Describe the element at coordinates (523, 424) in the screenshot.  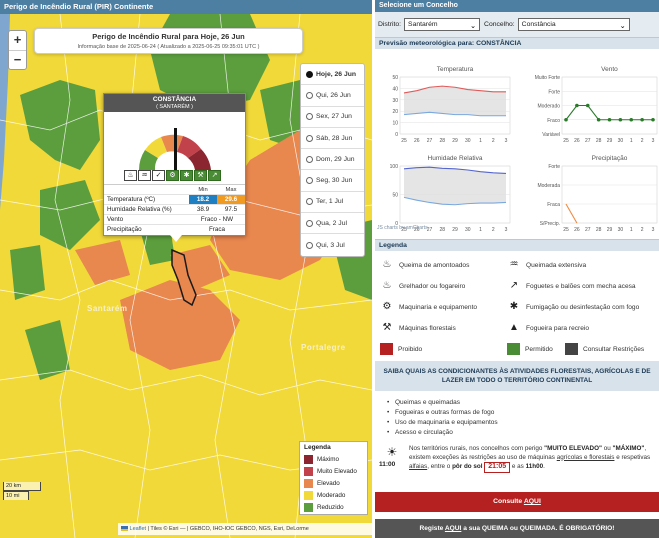
I see `conditions-item: Uso de maquinaria e equipamentos` at that location.